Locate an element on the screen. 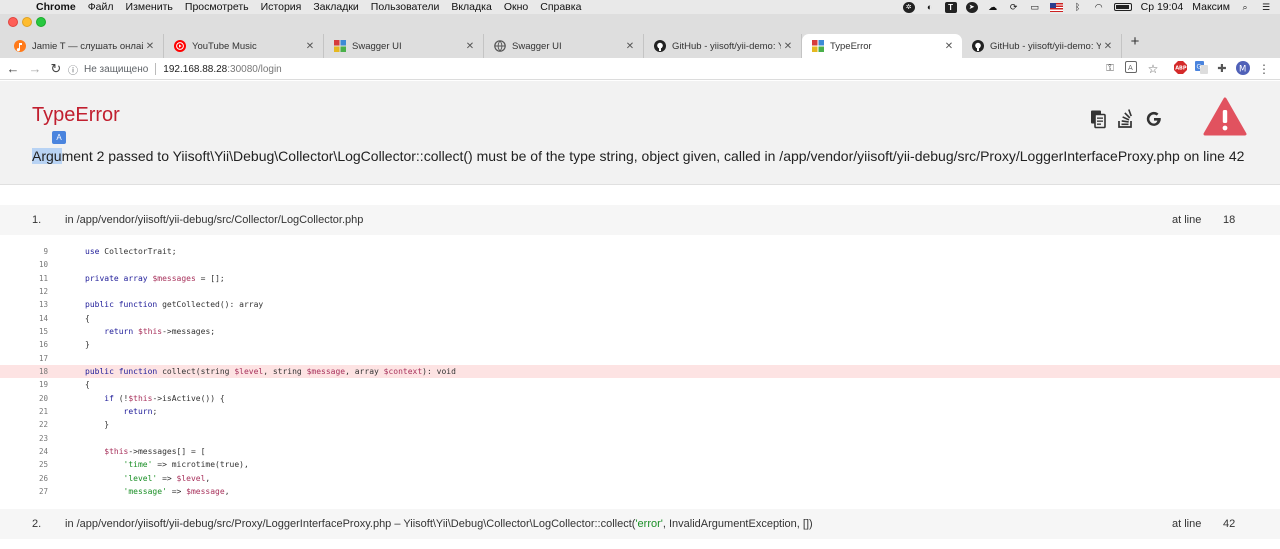 Image resolution: width=1280 pixels, height=549 pixels. menu-edit: Изменить is located at coordinates (149, 7).